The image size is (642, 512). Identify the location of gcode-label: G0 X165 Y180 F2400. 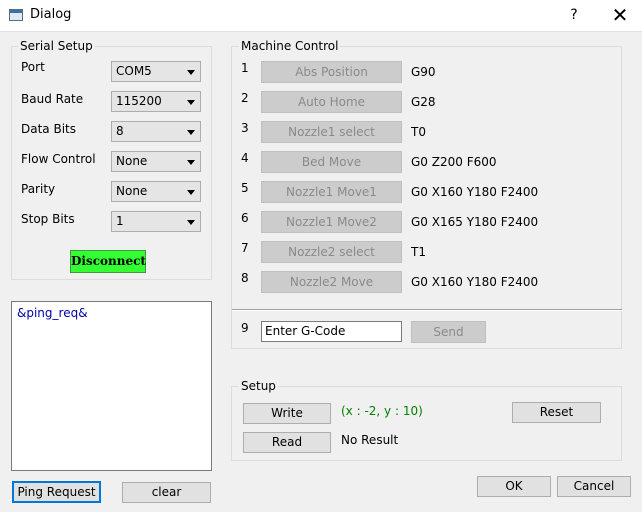
(475, 222).